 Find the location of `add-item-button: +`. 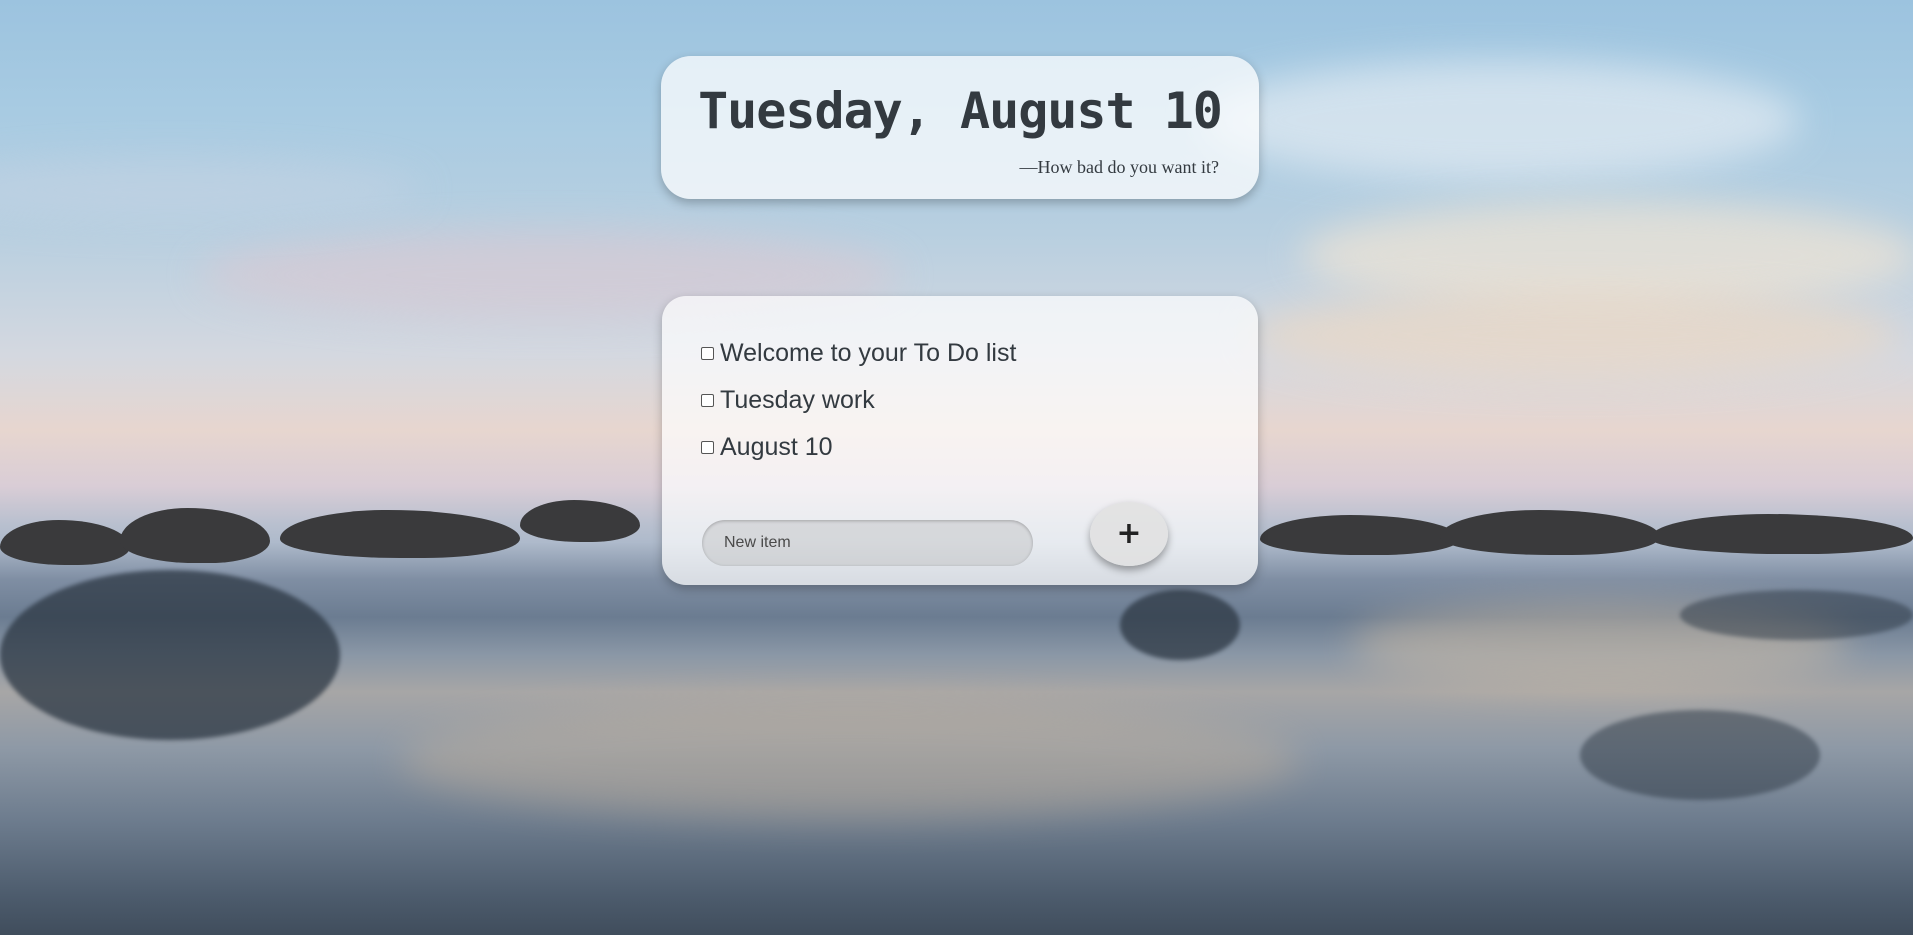

add-item-button: + is located at coordinates (1129, 534).